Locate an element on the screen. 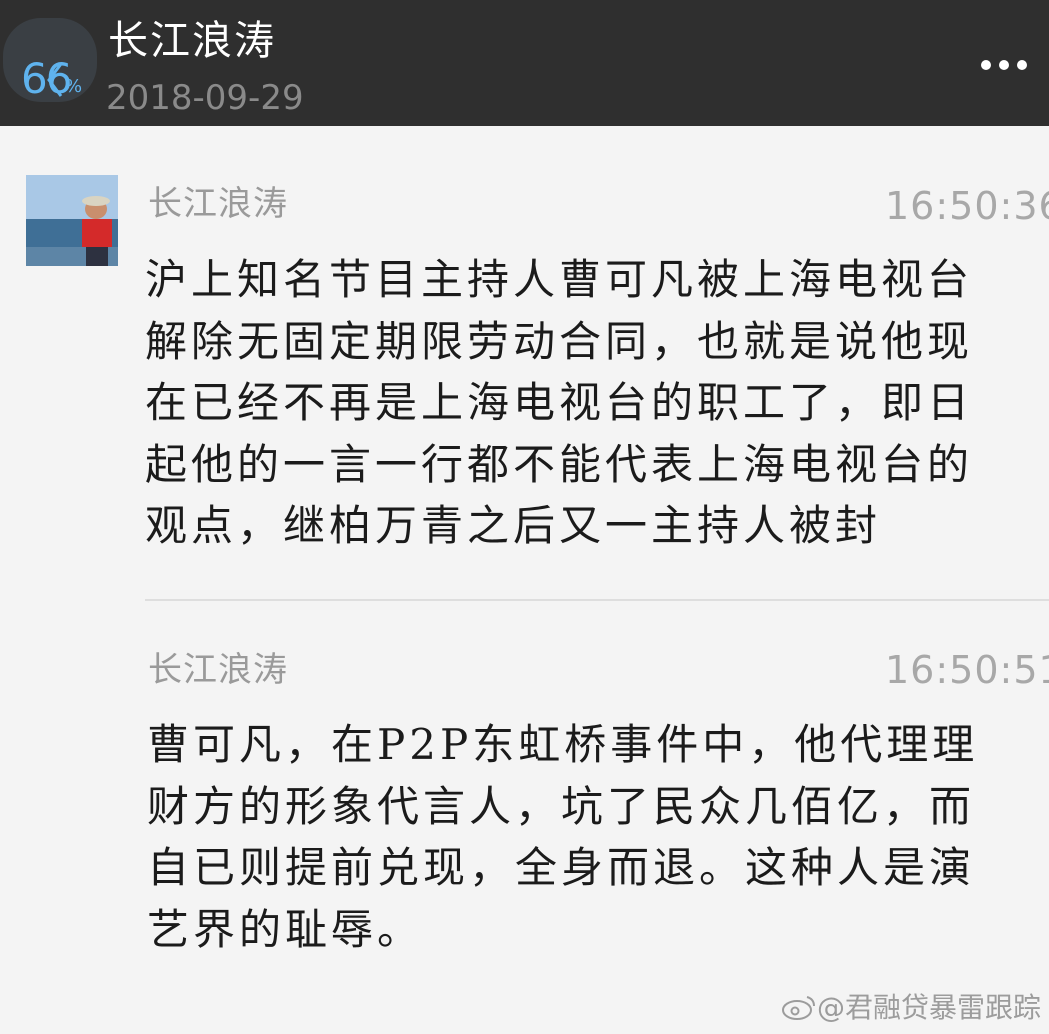 This screenshot has height=1034, width=1049. message-line: 解除无固定期限劳动合同，也就是说他现 is located at coordinates (559, 341).